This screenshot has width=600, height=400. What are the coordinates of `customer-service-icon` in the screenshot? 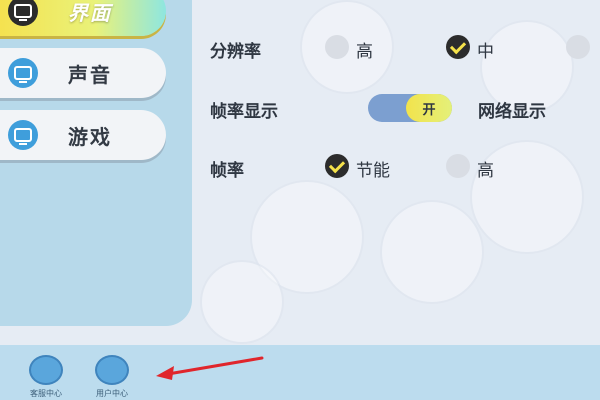 It's located at (46, 370).